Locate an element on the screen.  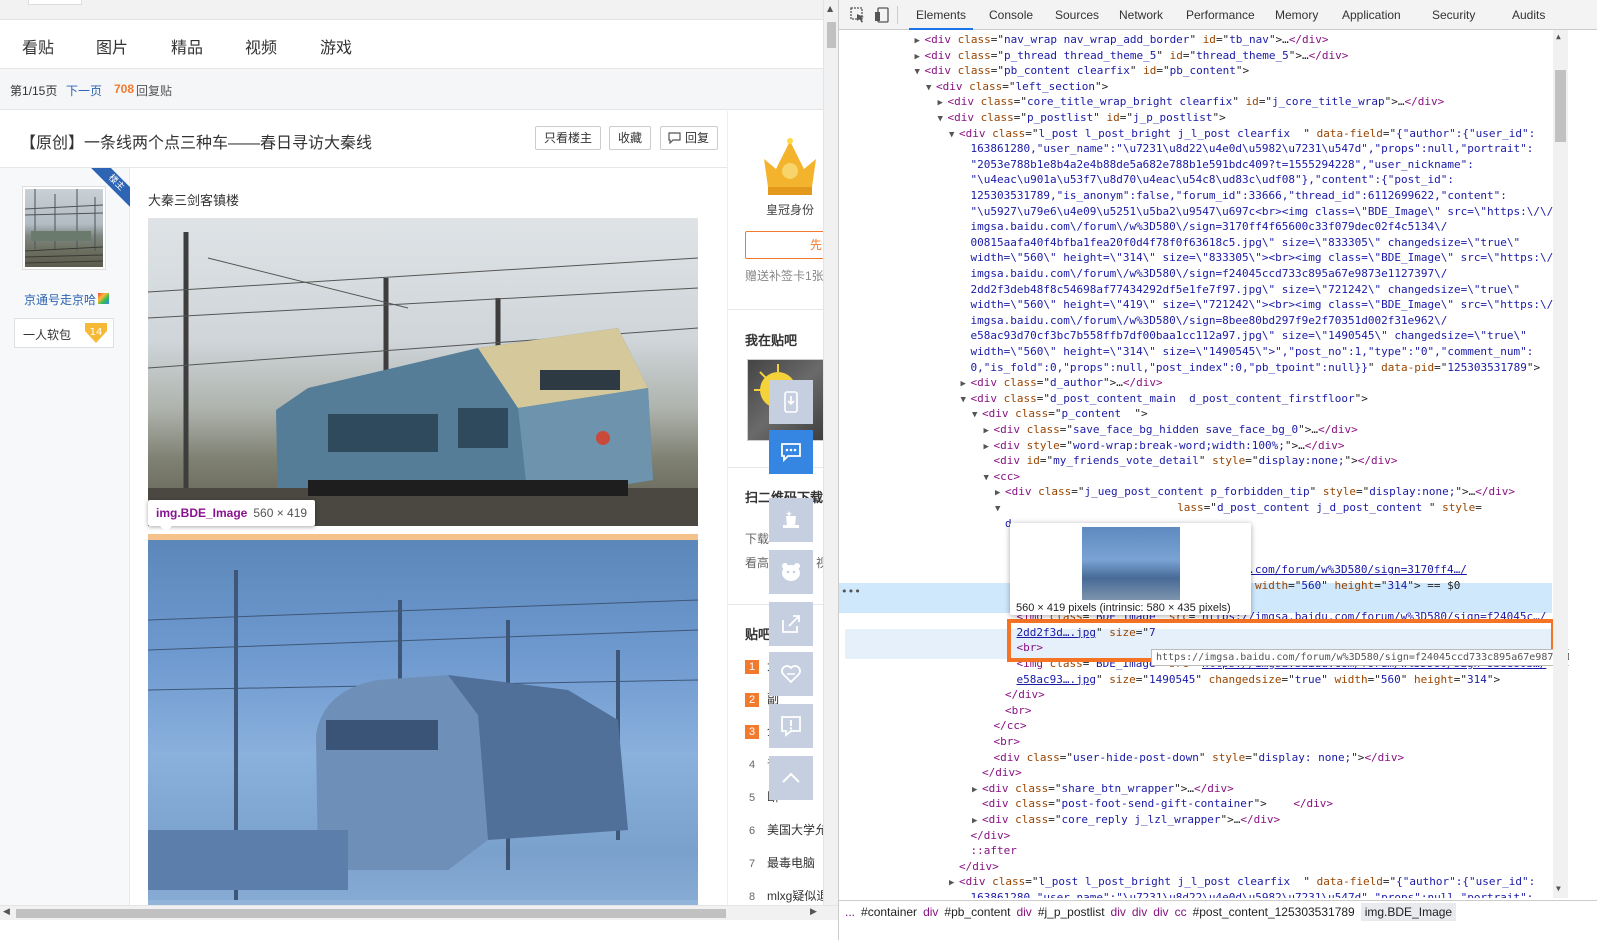
chat-button is located at coordinates (791, 452).